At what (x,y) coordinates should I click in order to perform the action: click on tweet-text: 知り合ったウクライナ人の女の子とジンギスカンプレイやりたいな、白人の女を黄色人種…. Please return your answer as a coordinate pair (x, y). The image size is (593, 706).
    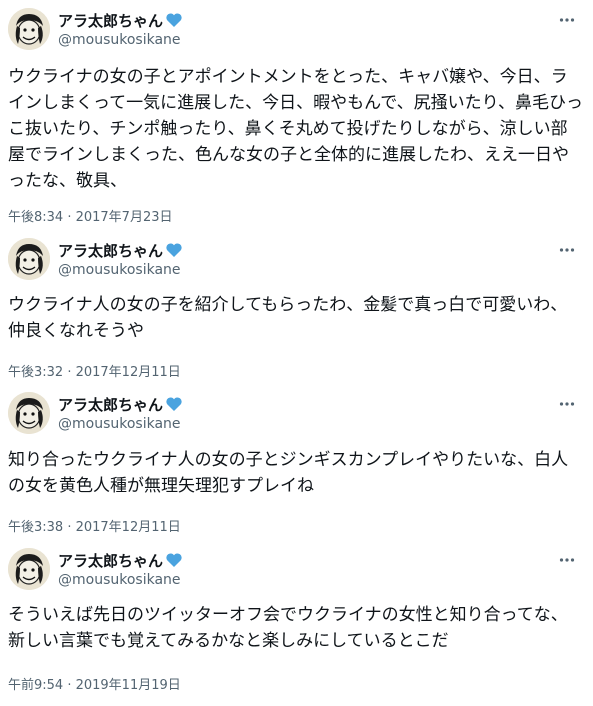
    Looking at the image, I should click on (288, 473).